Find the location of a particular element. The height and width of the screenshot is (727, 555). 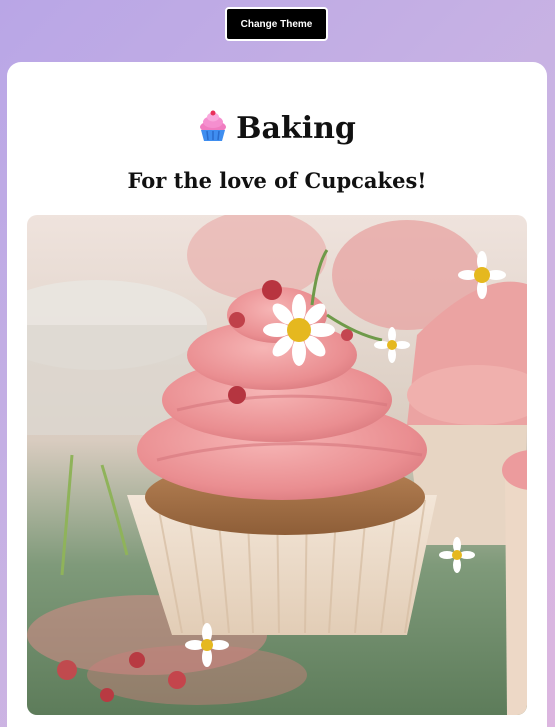

change-theme-button: Change Theme is located at coordinates (276, 24).